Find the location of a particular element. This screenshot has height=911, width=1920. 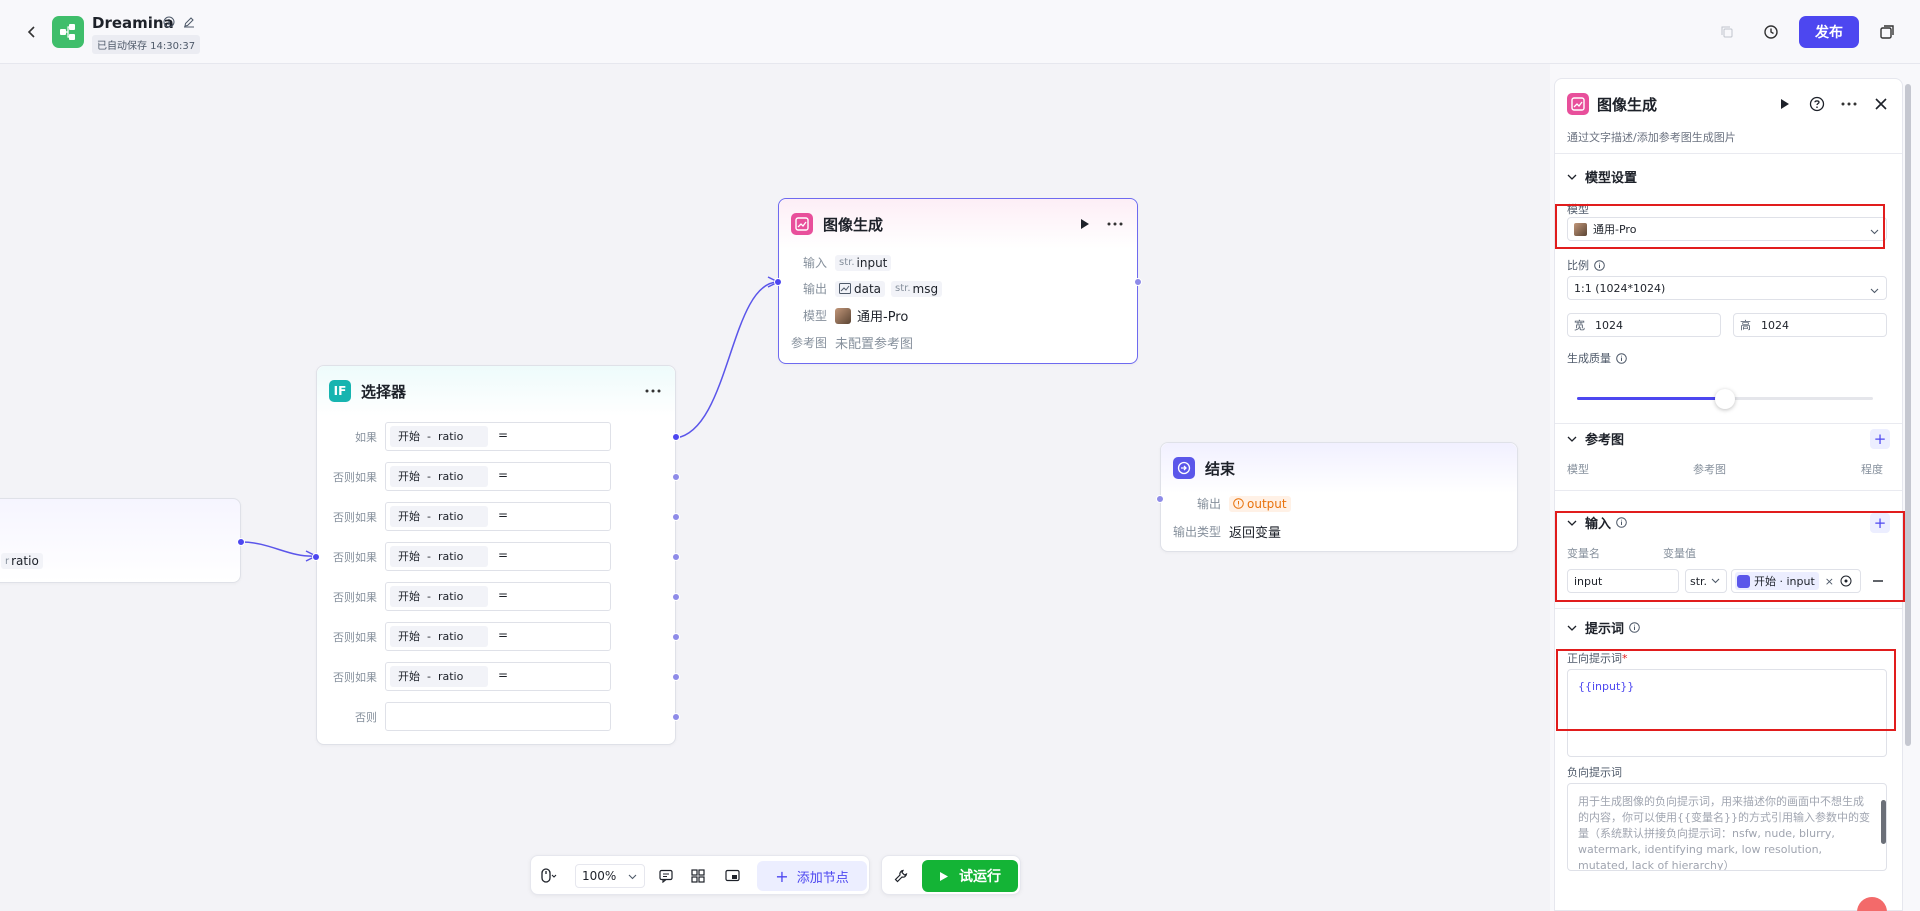

help-icon is located at coordinates (1817, 104).